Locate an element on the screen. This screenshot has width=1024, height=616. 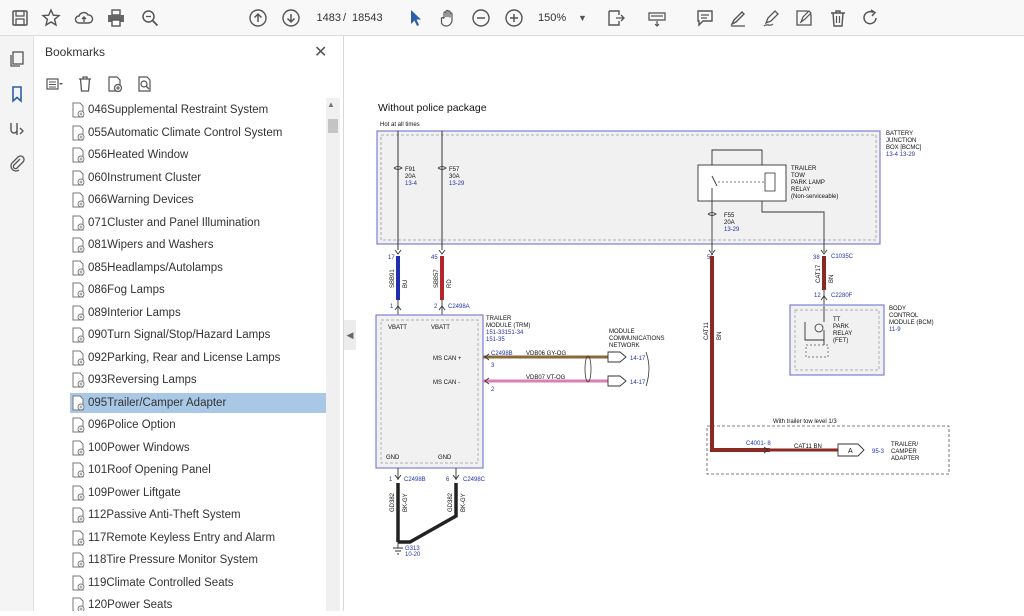
trm-can-minus: MS CAN - is located at coordinates (446, 383).